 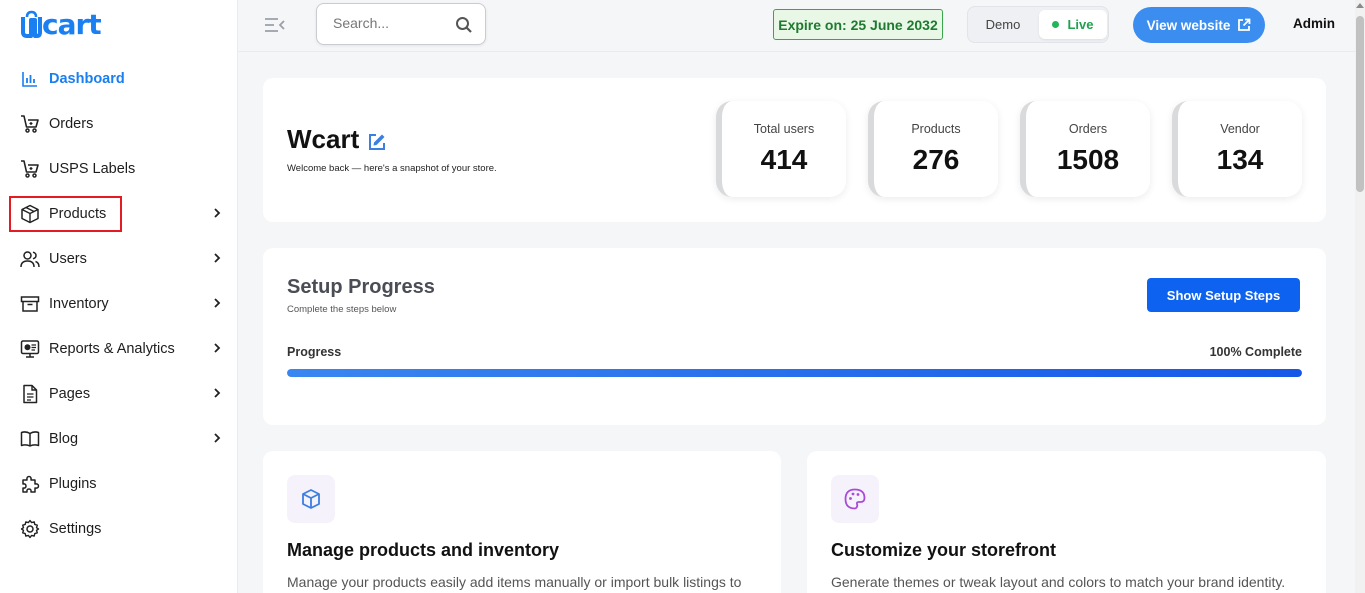 What do you see at coordinates (119, 483) in the screenshot?
I see `sidebar-item-plugins: Plugins` at bounding box center [119, 483].